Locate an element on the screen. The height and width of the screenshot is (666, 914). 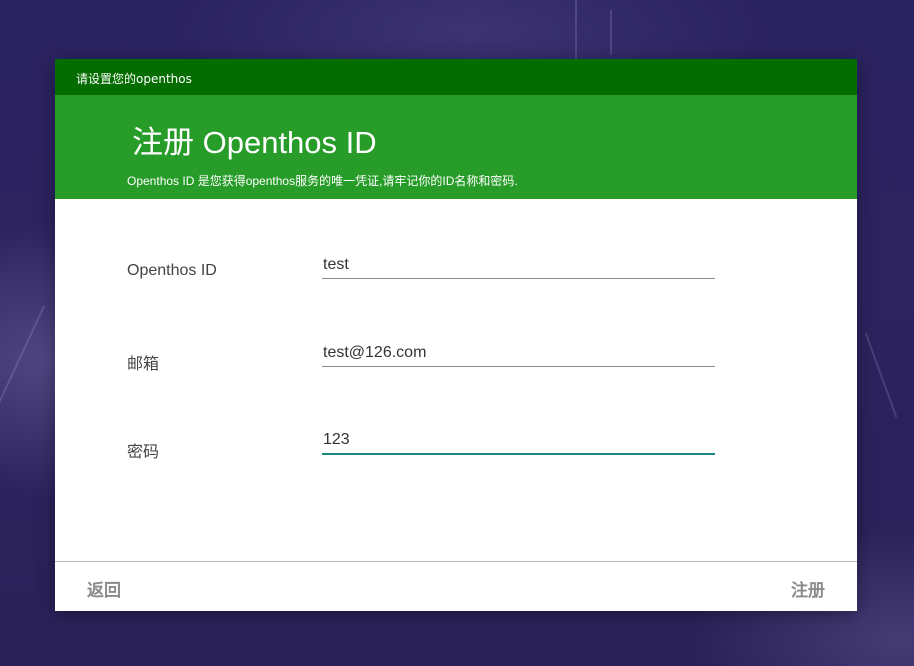
email-input is located at coordinates (518, 353).